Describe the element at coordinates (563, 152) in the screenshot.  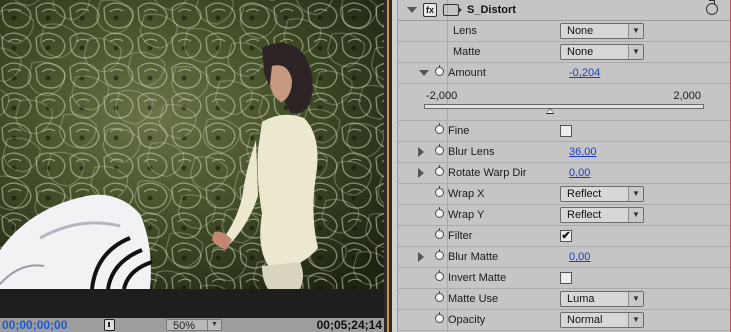
I see `param-row-blur-lens: Blur Lens 36,00` at that location.